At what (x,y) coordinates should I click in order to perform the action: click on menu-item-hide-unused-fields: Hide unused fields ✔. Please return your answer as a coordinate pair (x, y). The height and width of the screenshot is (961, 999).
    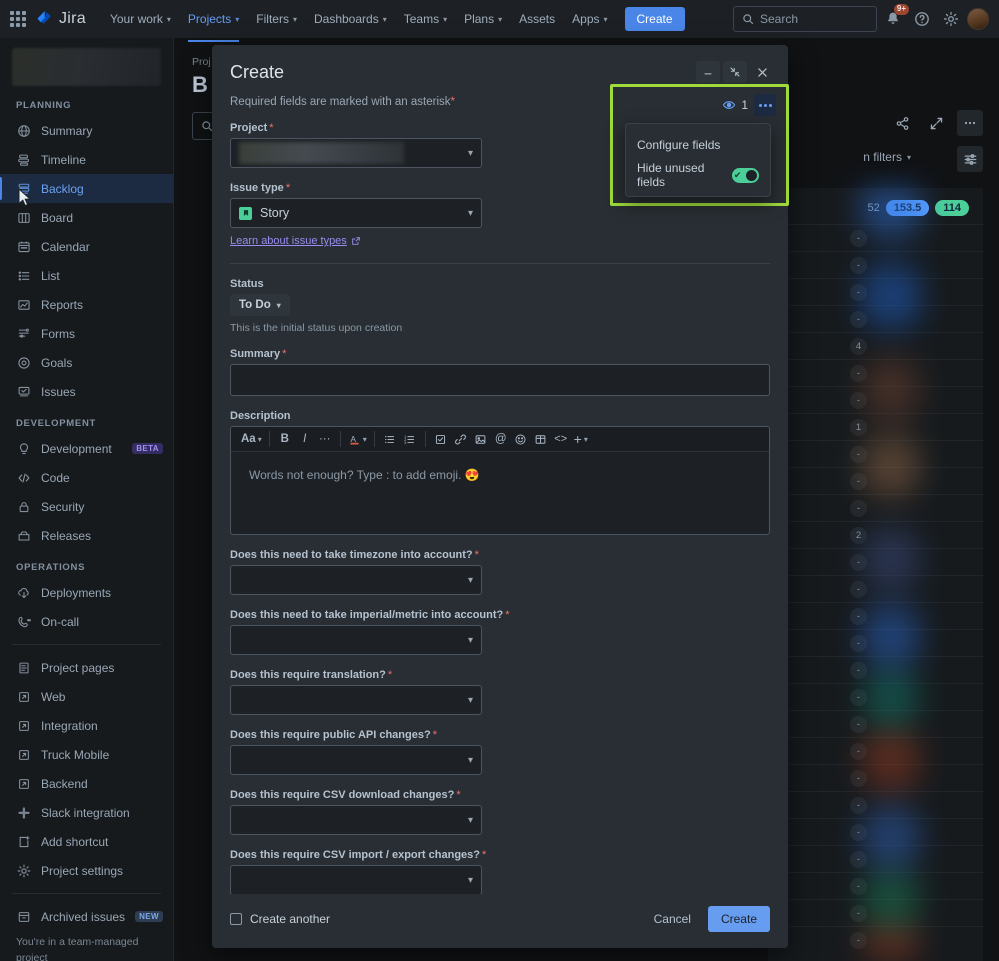
    Looking at the image, I should click on (698, 175).